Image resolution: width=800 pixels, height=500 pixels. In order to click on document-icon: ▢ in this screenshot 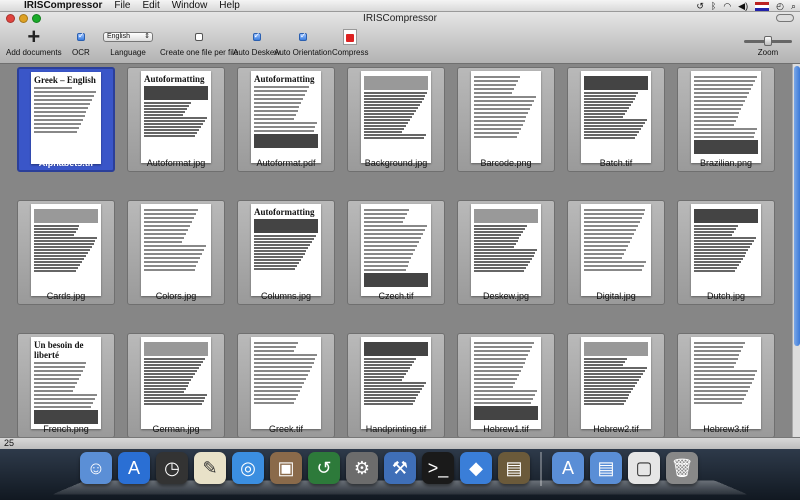, I will do `click(644, 468)`.